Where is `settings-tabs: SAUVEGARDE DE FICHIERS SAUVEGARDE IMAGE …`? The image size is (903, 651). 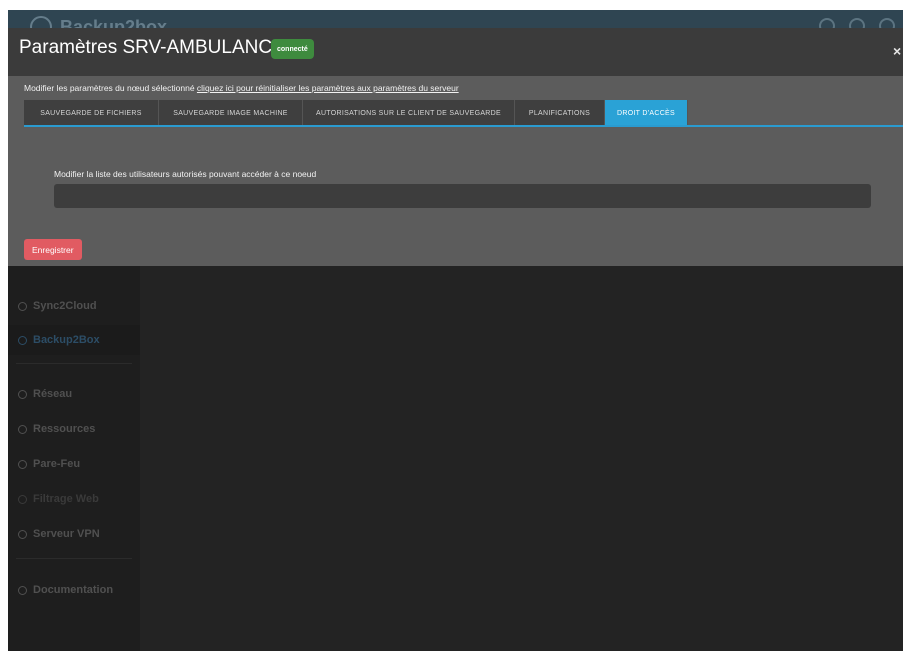
settings-tabs: SAUVEGARDE DE FICHIERS SAUVEGARDE IMAGE … is located at coordinates (356, 113).